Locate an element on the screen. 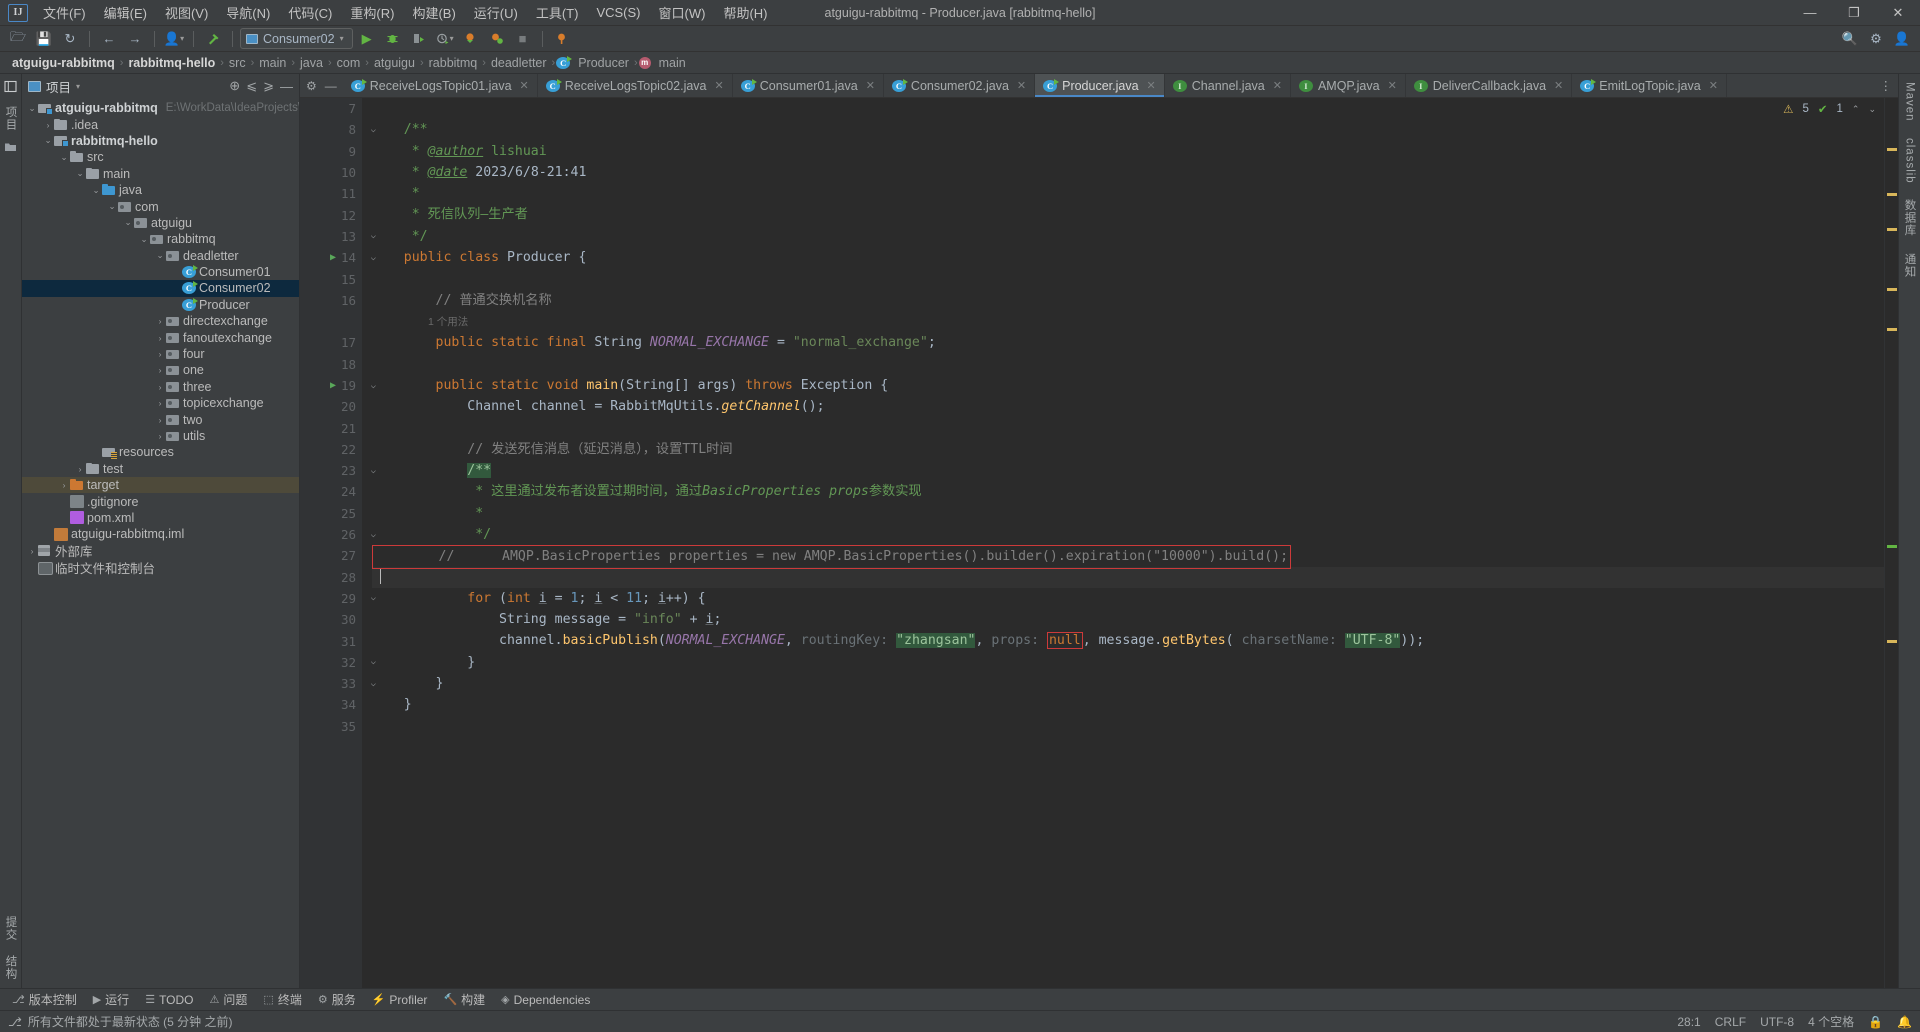  toolwindow-terminal: ⬚ 终端 is located at coordinates (282, 999).